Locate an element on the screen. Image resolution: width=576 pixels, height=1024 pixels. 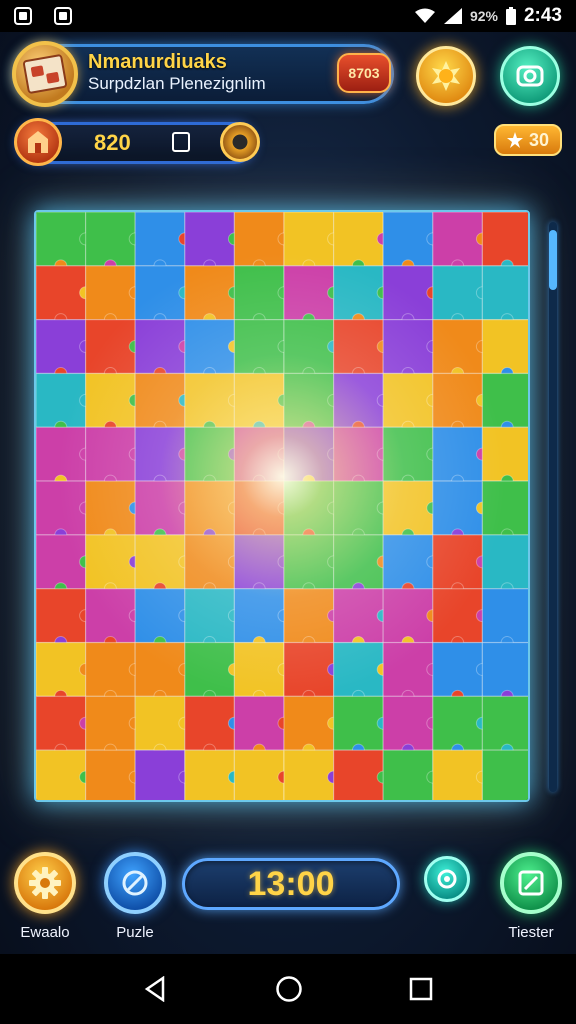
camera-button is located at coordinates (530, 76).